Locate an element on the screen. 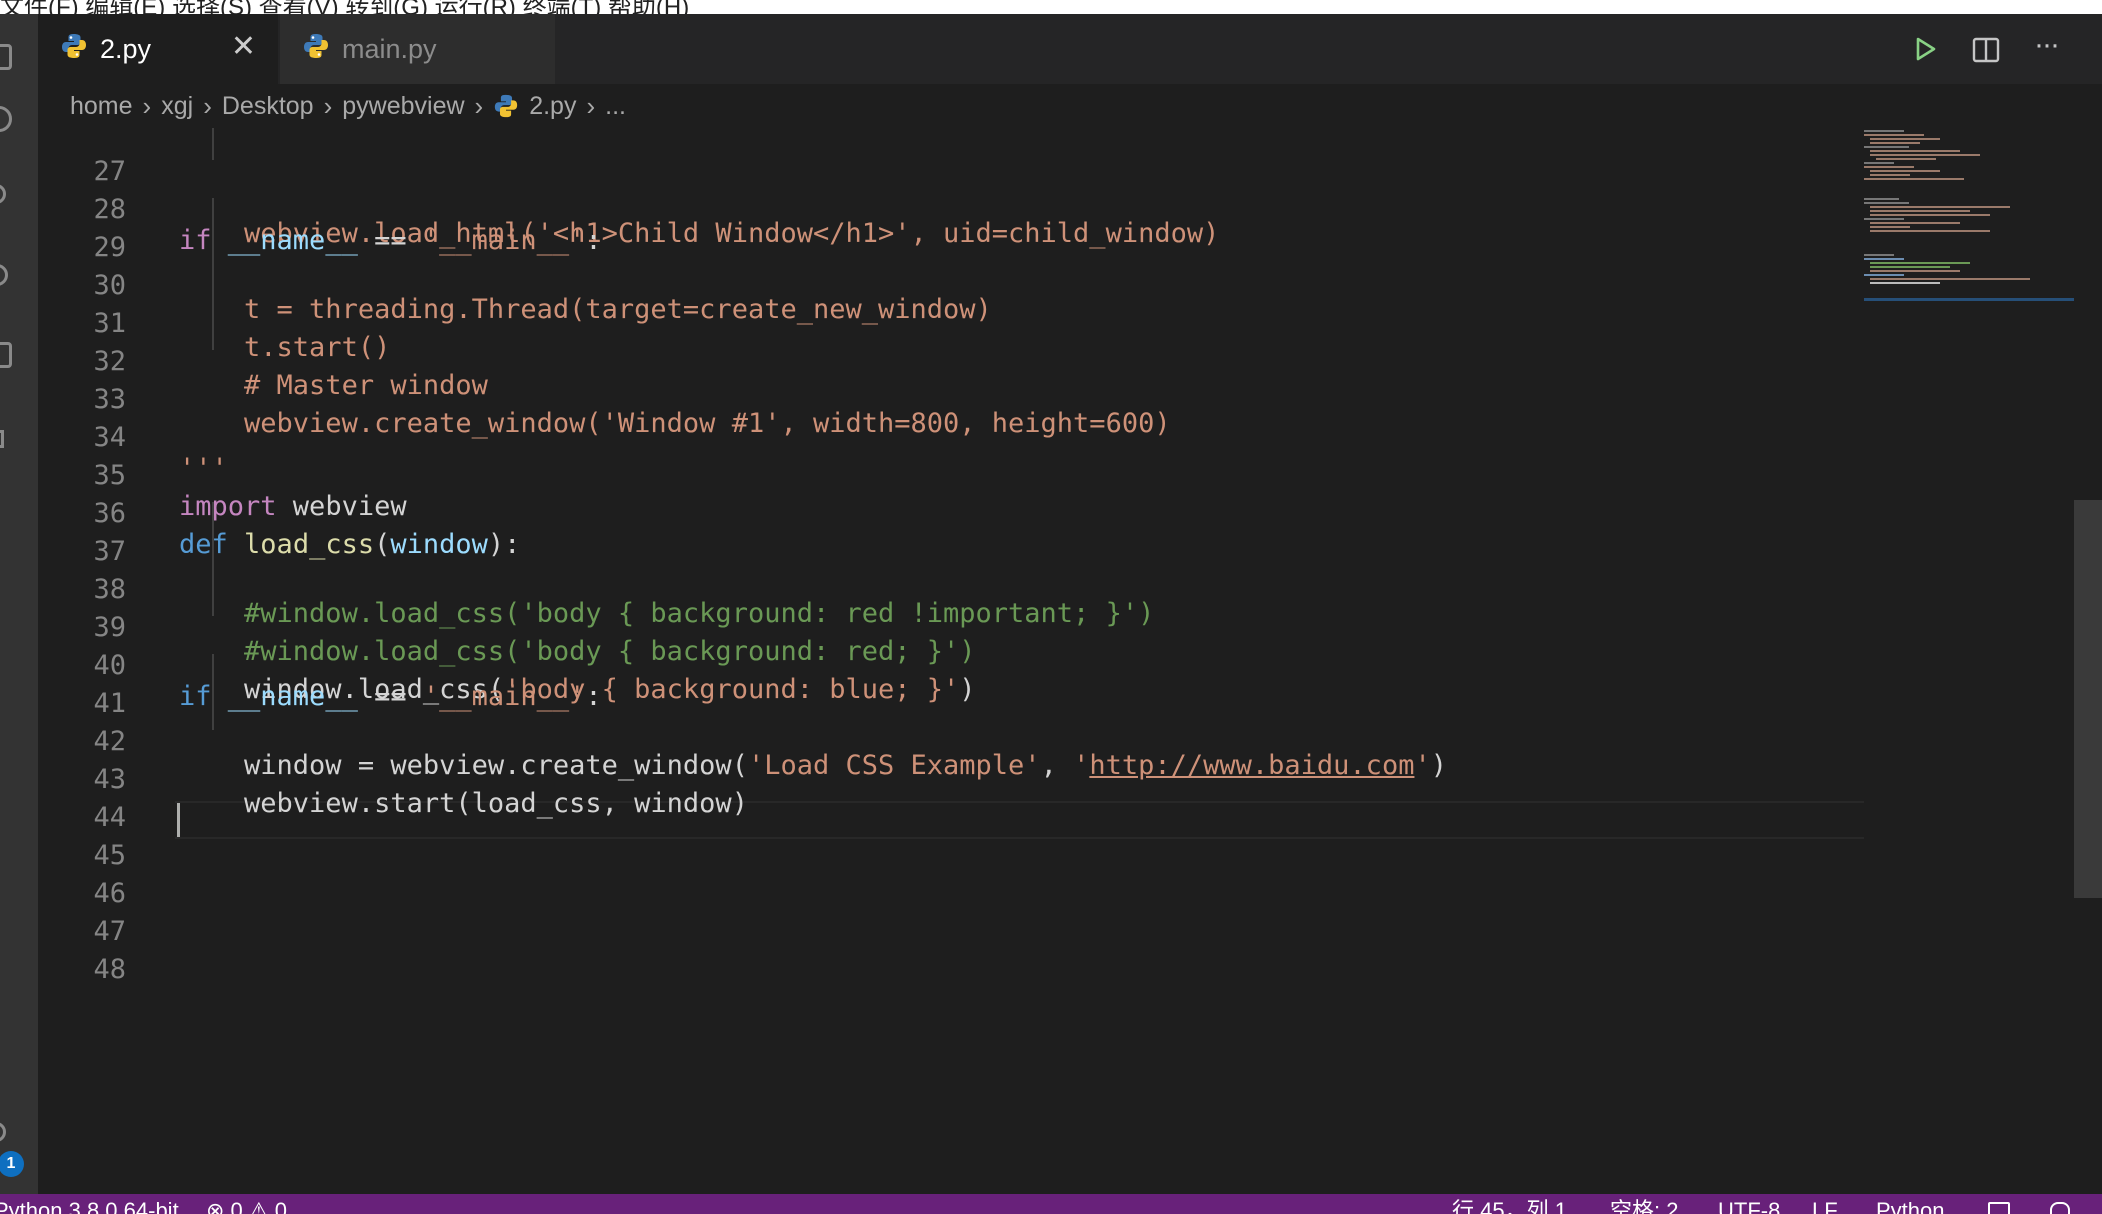  breadcrumb-item: xgj is located at coordinates (177, 106).